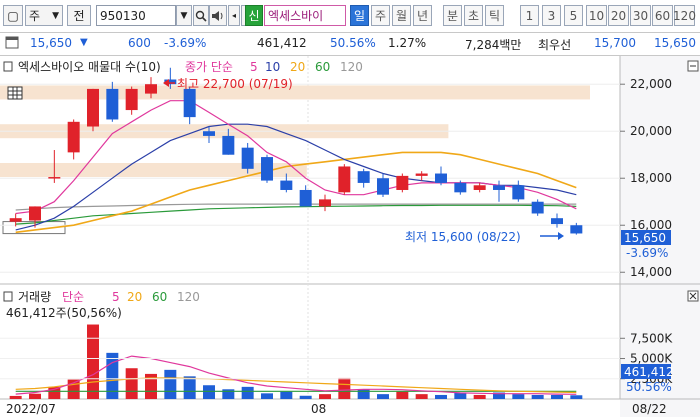 The image size is (700, 420). I want to click on volume-ma5-legend: 5, so click(116, 297).